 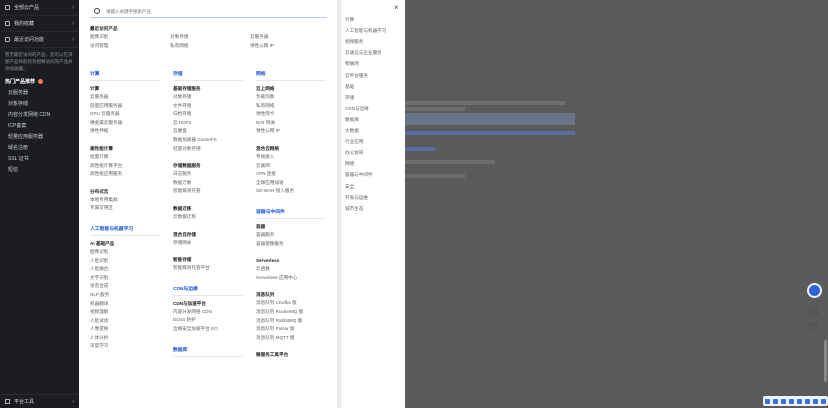 What do you see at coordinates (129, 97) in the screenshot?
I see `product-link: 云服务器` at bounding box center [129, 97].